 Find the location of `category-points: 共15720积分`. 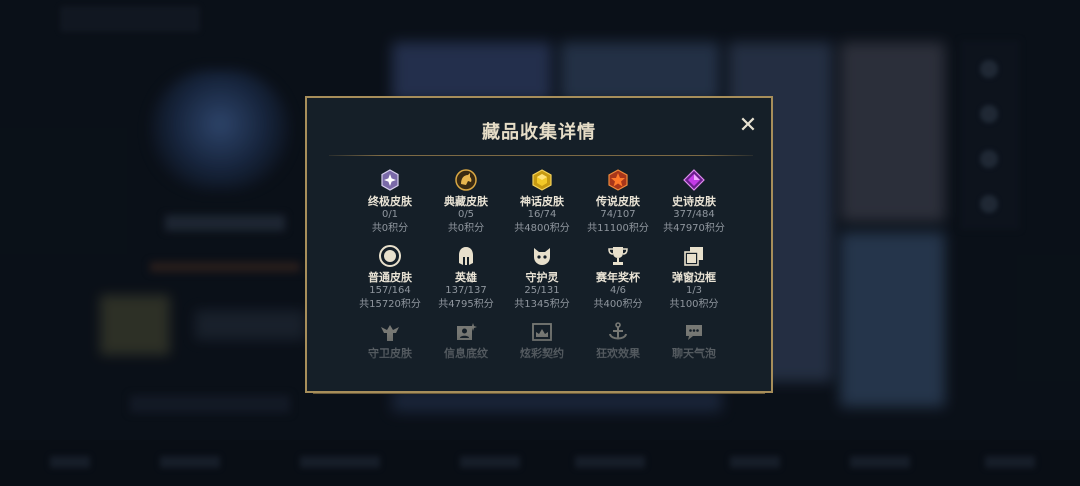

category-points: 共15720积分 is located at coordinates (390, 304).